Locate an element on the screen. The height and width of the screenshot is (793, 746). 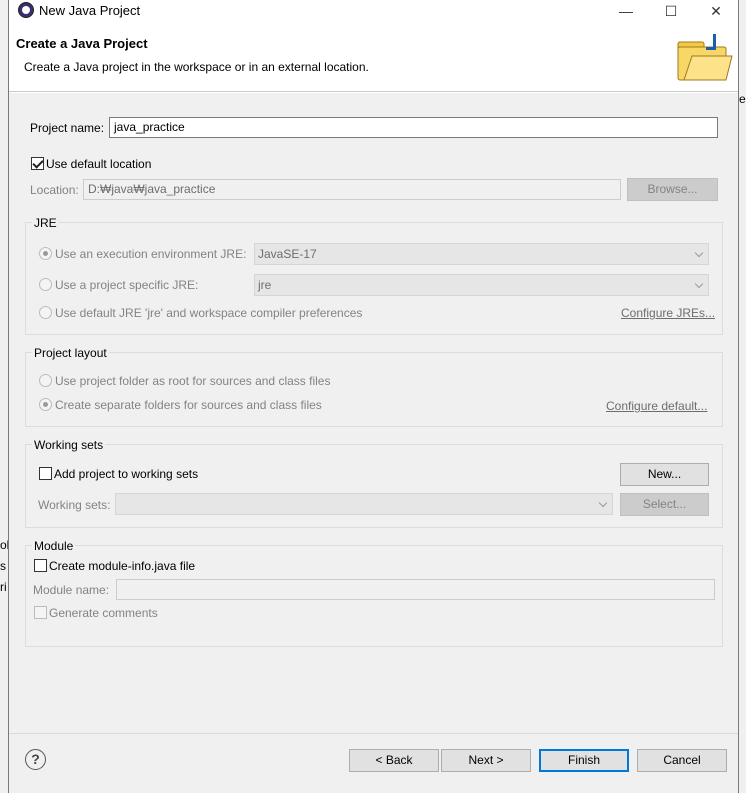
project-layout-group is located at coordinates (374, 389).